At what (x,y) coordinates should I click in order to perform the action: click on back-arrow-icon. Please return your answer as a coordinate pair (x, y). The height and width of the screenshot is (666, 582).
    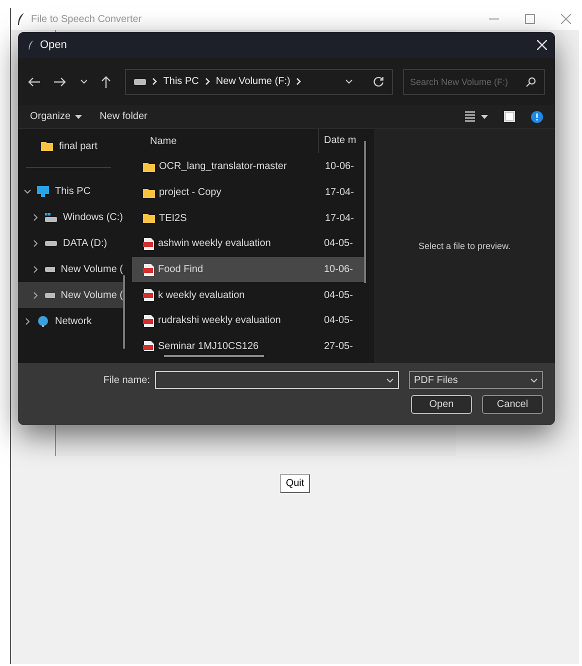
    Looking at the image, I should click on (34, 81).